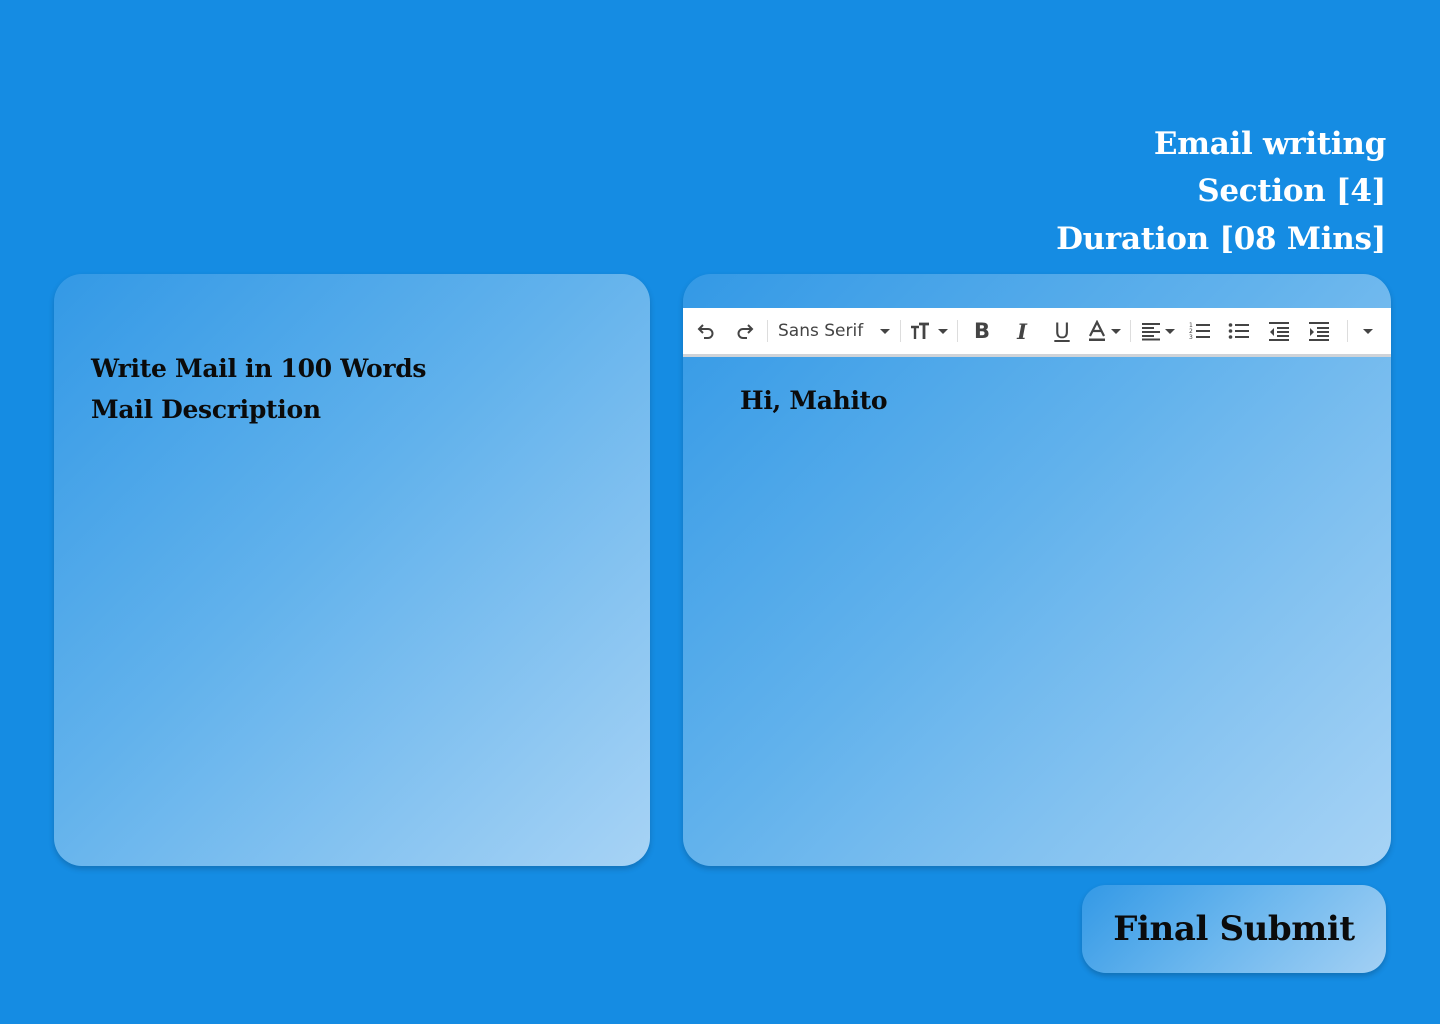 This screenshot has height=1024, width=1440. Describe the element at coordinates (1158, 331) in the screenshot. I see `align-icon` at that location.